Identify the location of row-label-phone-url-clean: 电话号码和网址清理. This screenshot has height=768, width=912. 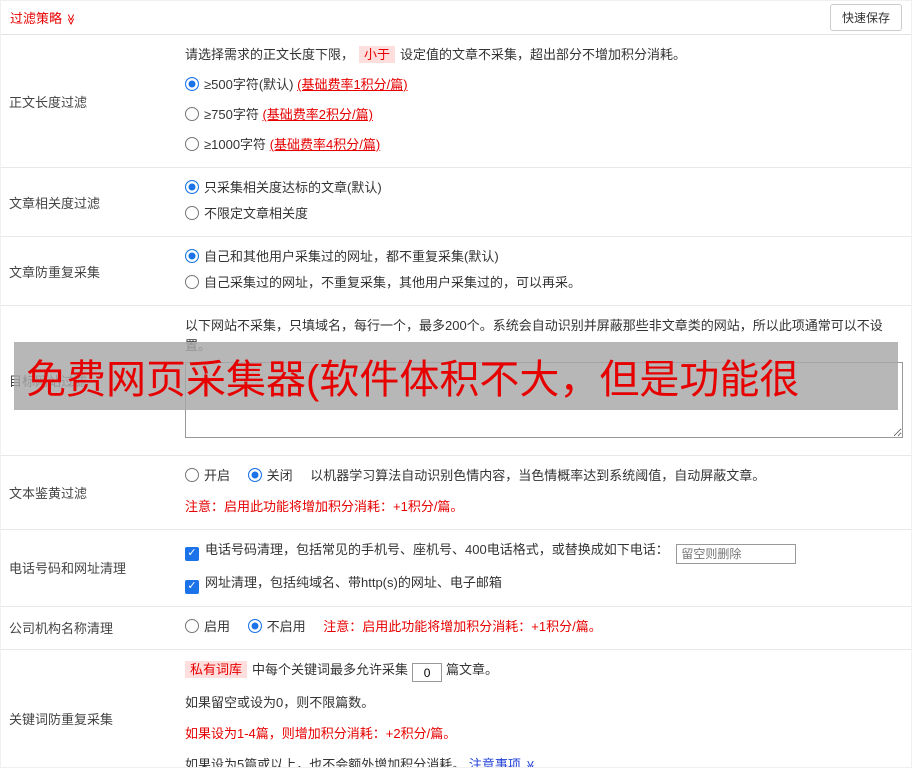
(68, 569).